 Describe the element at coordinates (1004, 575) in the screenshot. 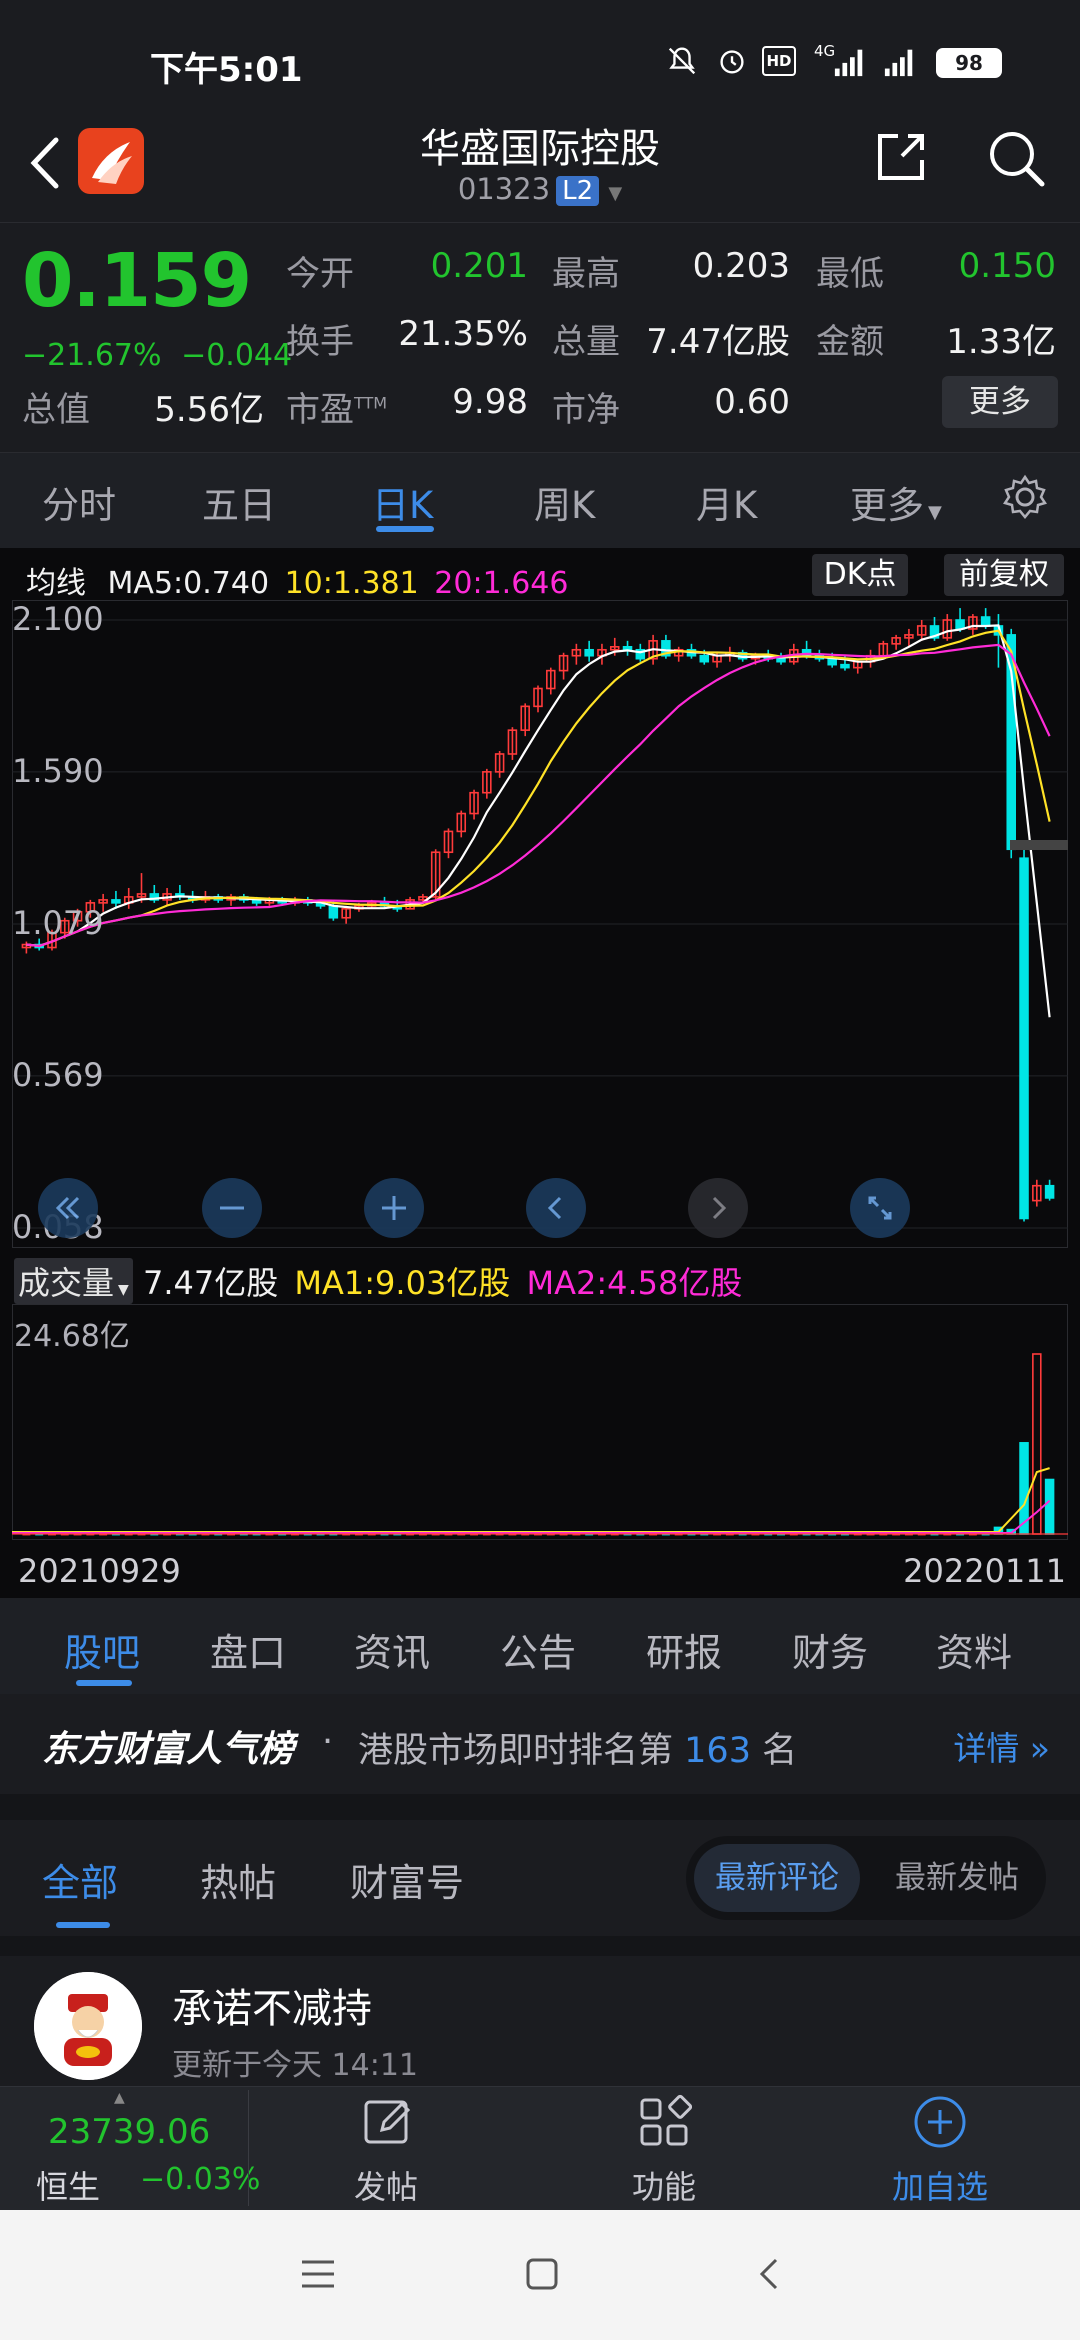

I see `adjust-button: 前复权` at that location.